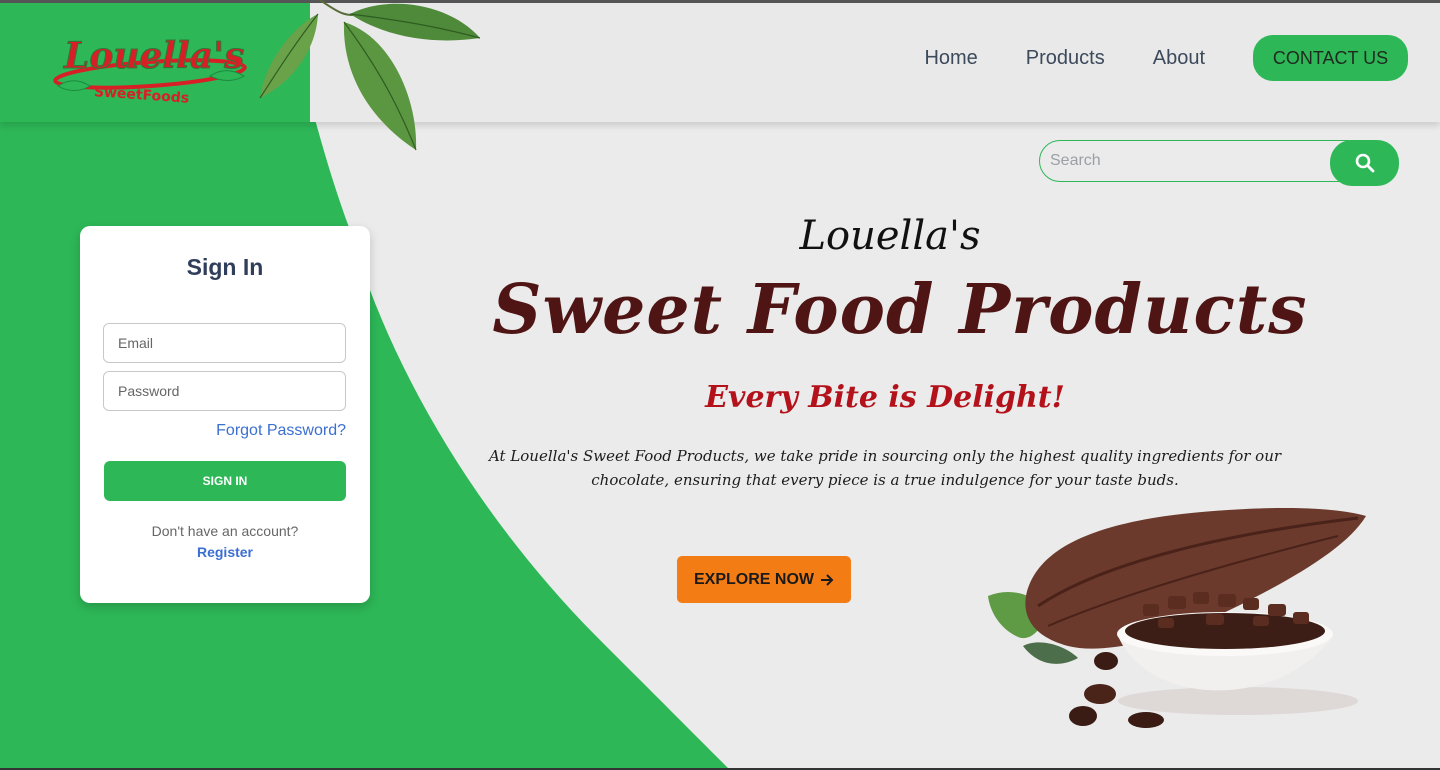  I want to click on search-icon, so click(1364, 163).